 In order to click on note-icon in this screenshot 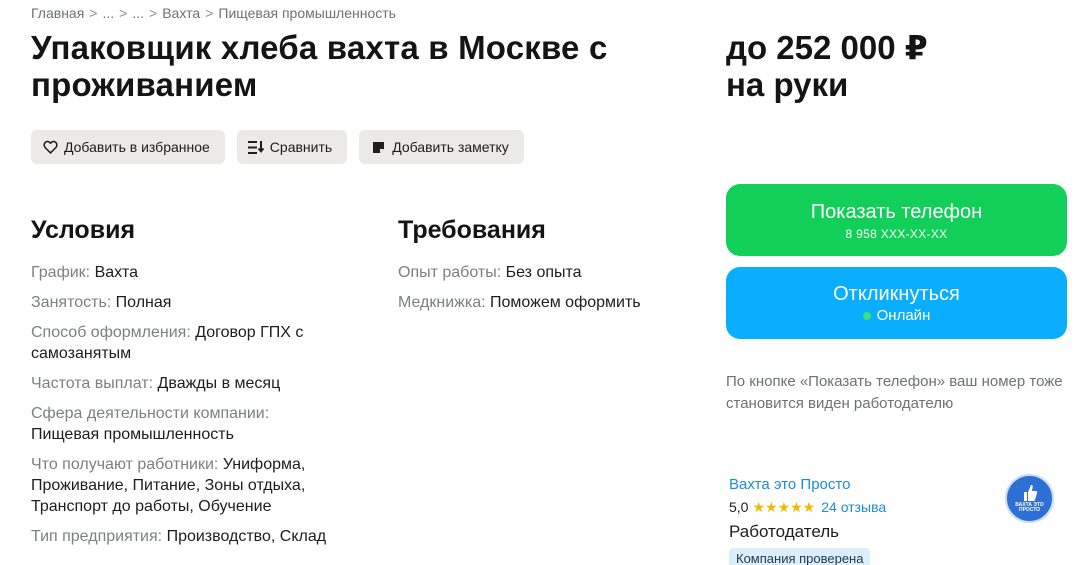, I will do `click(378, 147)`.